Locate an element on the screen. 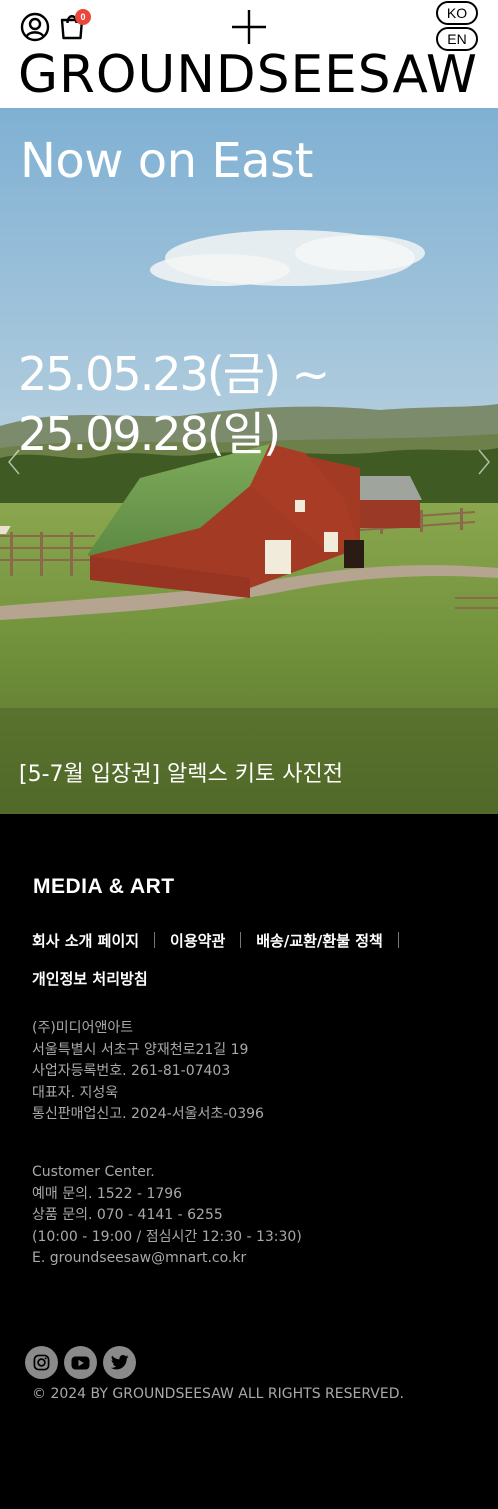 The image size is (498, 1509). business-number: 사업자등록번호. 261-81-07403 is located at coordinates (131, 1071).